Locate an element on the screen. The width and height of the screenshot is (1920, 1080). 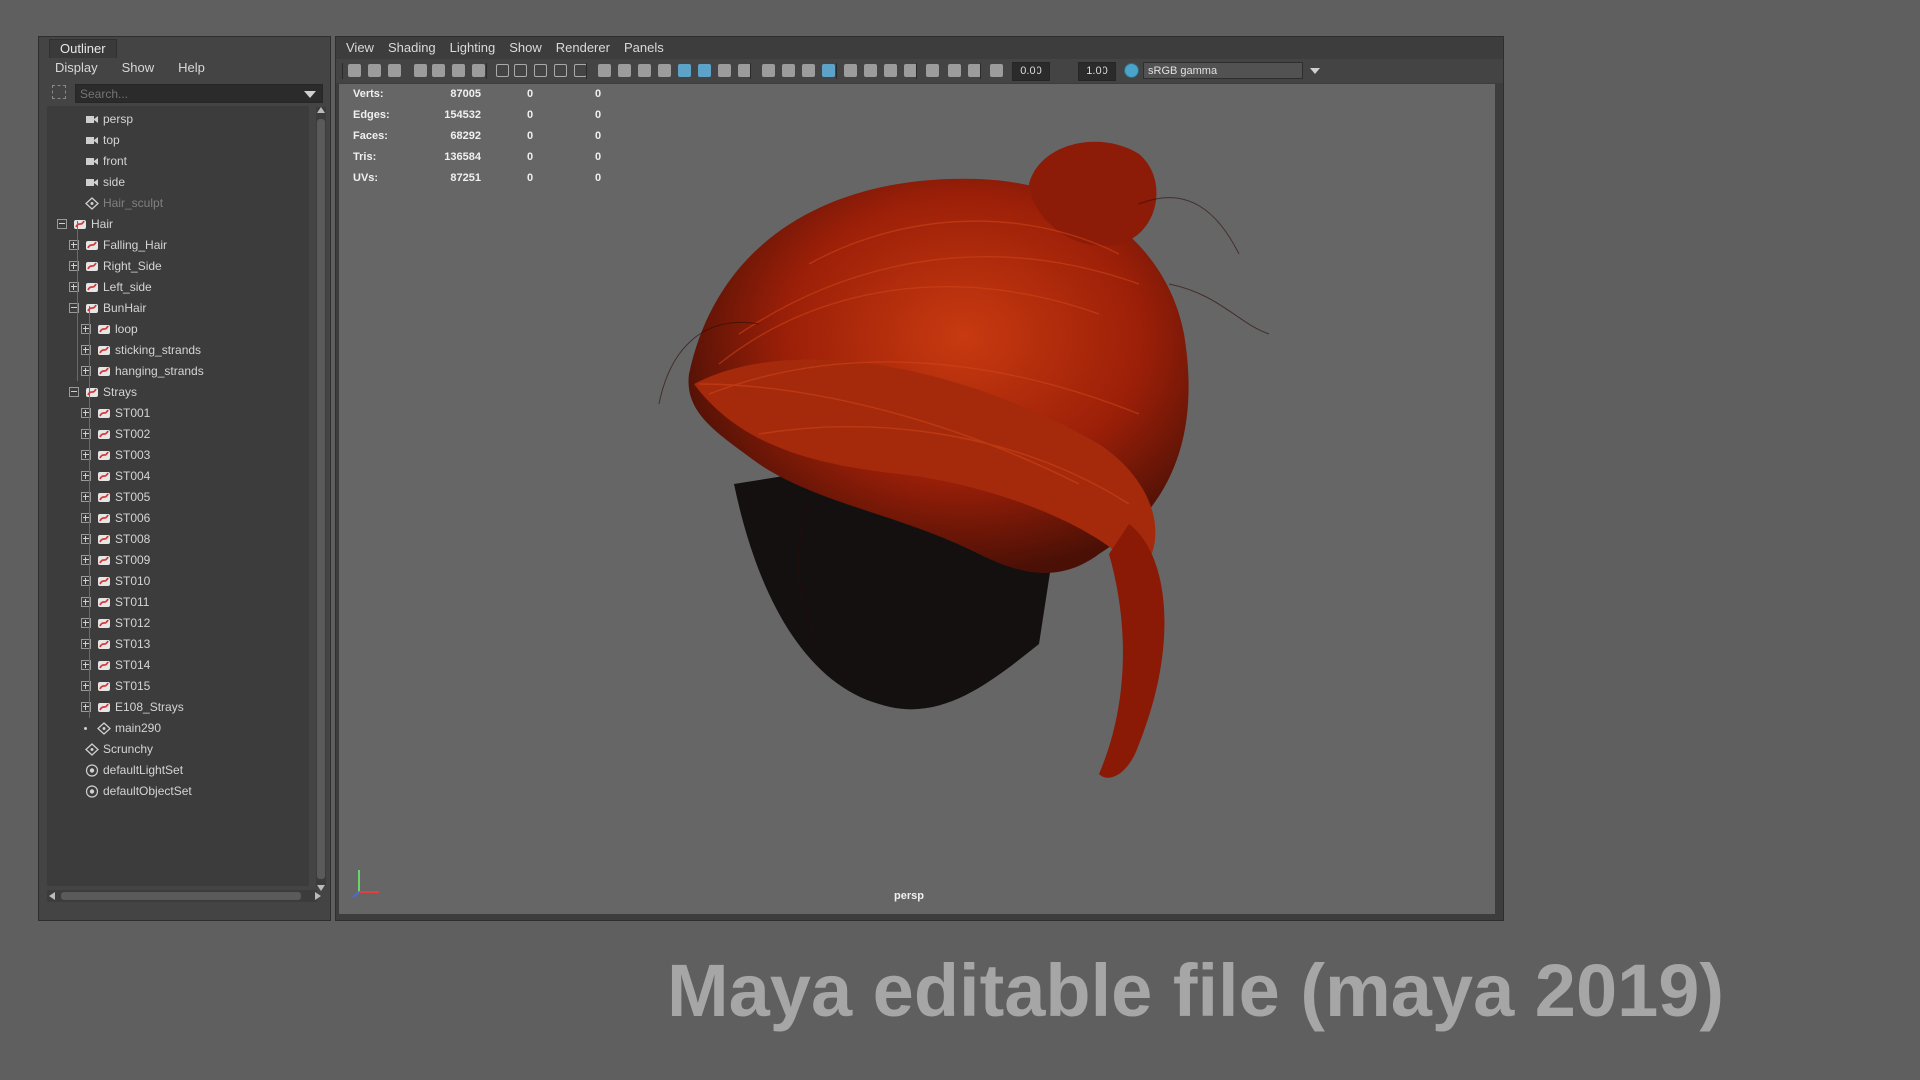
outliner-search is located at coordinates (199, 93).